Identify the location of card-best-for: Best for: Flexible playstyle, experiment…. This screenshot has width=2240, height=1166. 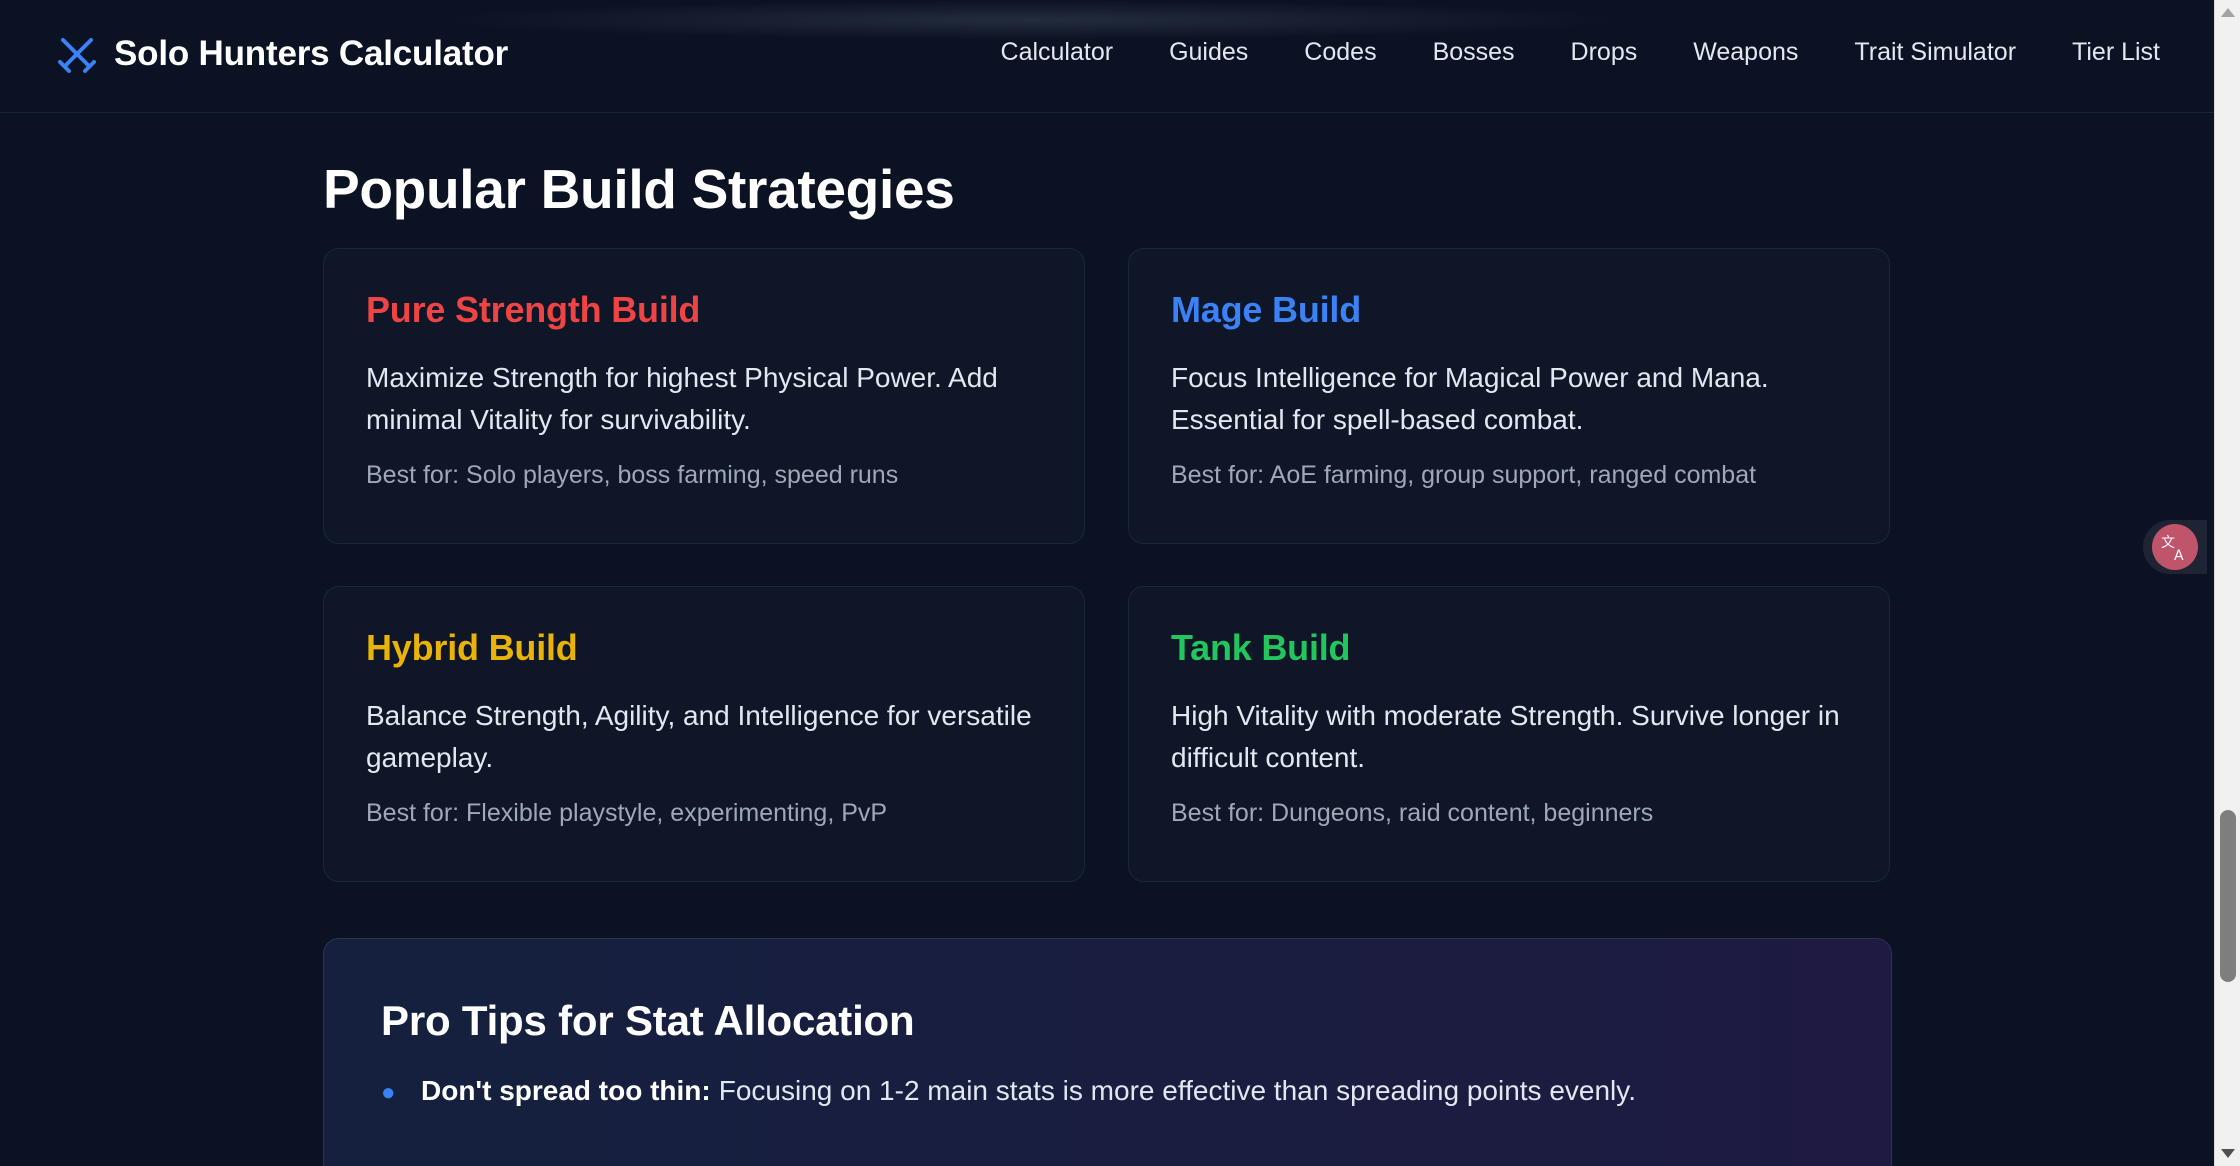
(627, 813).